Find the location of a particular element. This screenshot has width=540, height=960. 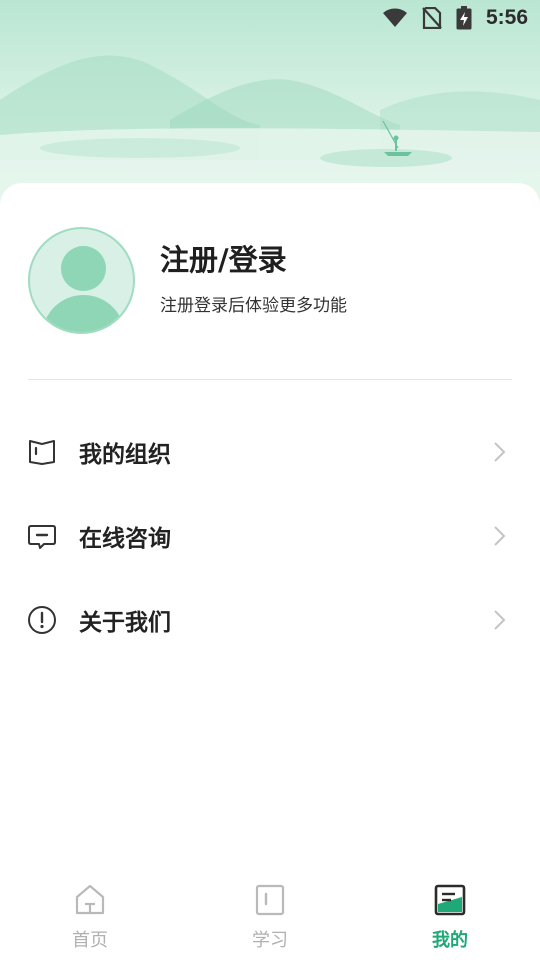

menu-item-about-us: 关于我们 is located at coordinates (270, 620).